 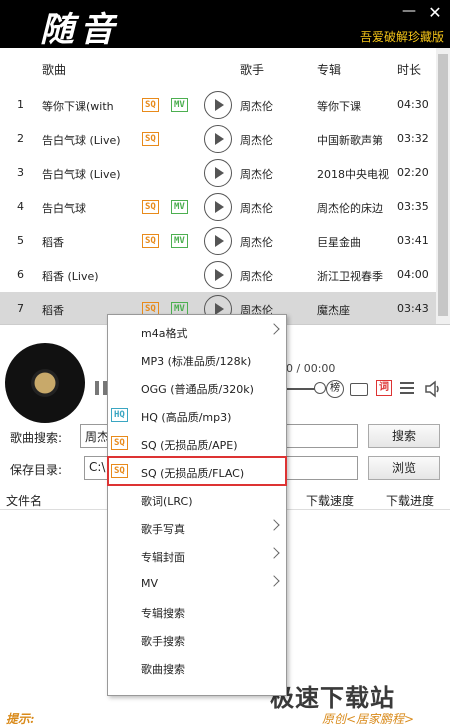 I want to click on browse-button: 浏览, so click(x=404, y=468).